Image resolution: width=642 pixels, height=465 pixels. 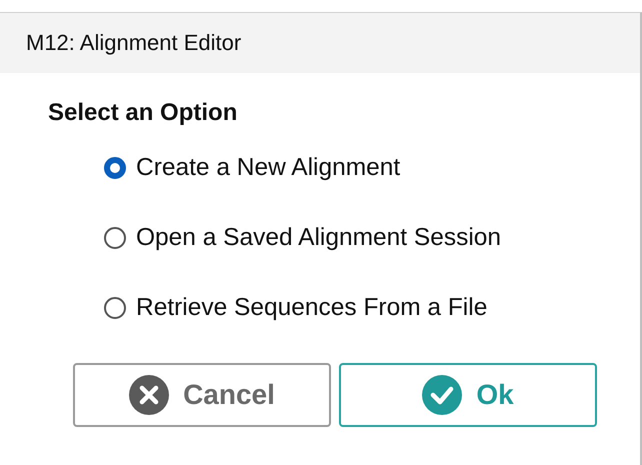 What do you see at coordinates (134, 43) in the screenshot?
I see `window-title: M12: Alignment Editor` at bounding box center [134, 43].